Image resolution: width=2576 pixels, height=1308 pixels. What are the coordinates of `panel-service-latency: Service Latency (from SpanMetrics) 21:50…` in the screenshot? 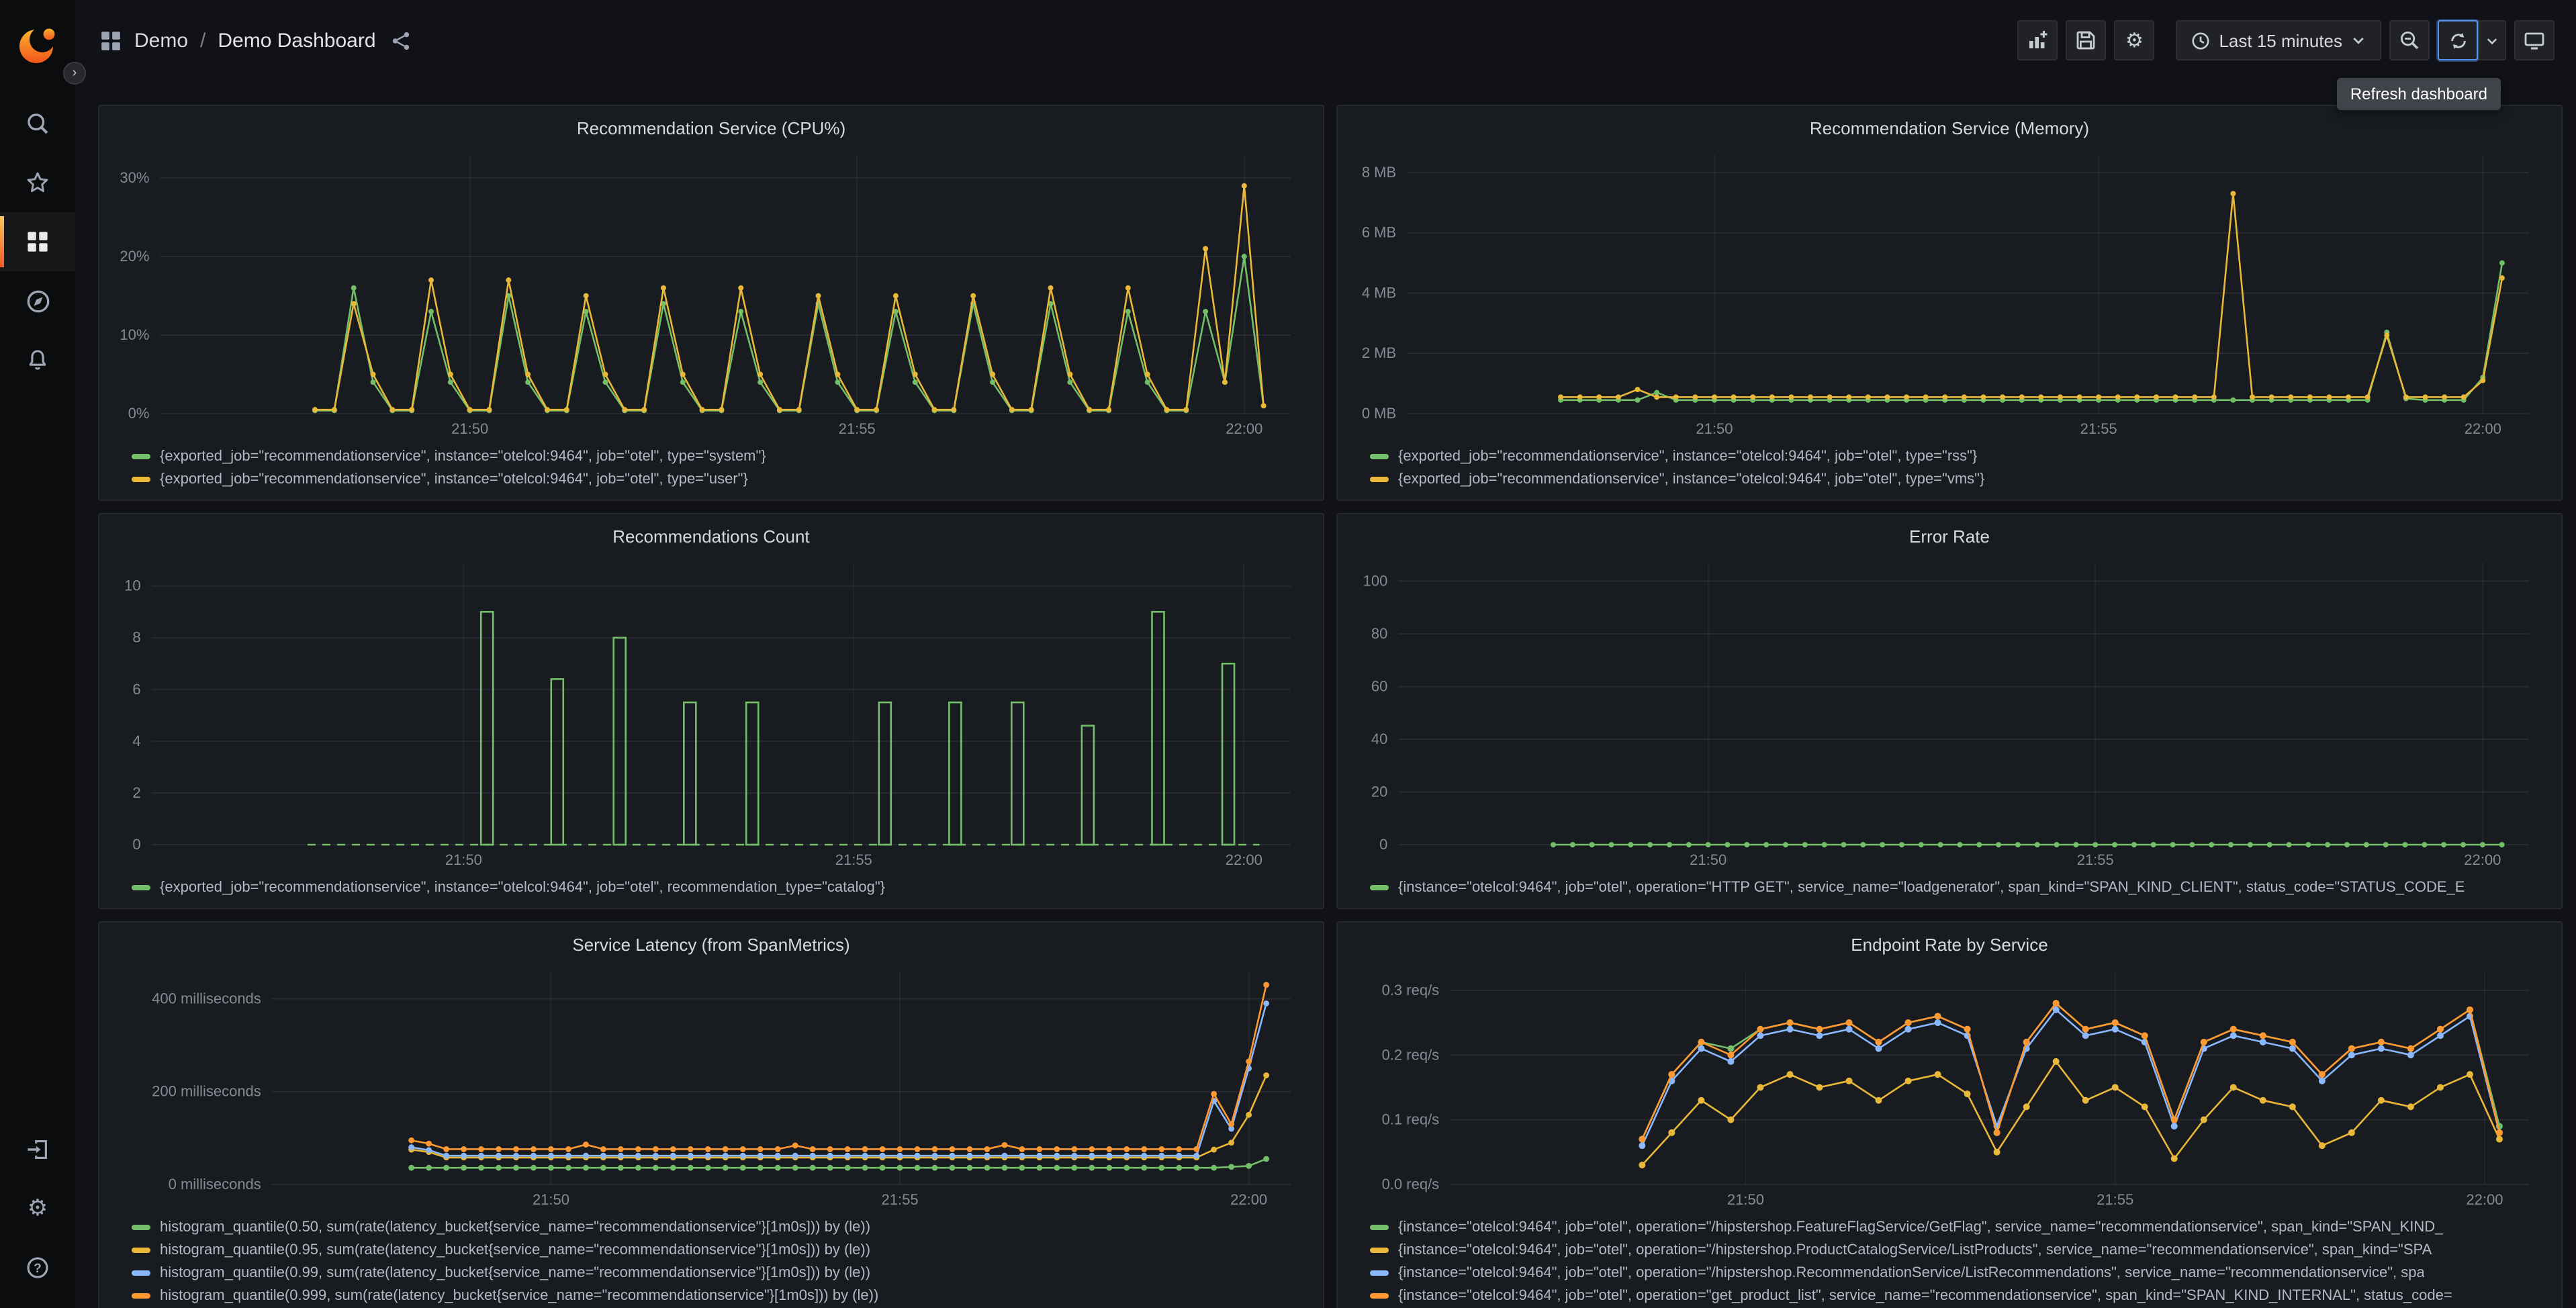 It's located at (711, 1114).